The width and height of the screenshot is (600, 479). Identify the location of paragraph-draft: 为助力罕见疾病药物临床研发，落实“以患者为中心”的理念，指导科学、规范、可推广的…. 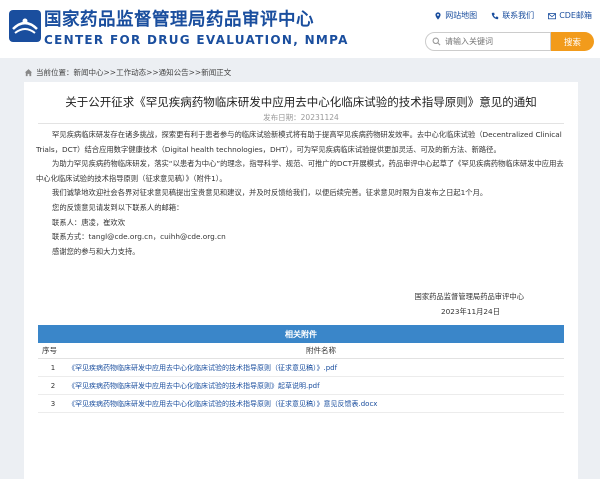
(300, 171).